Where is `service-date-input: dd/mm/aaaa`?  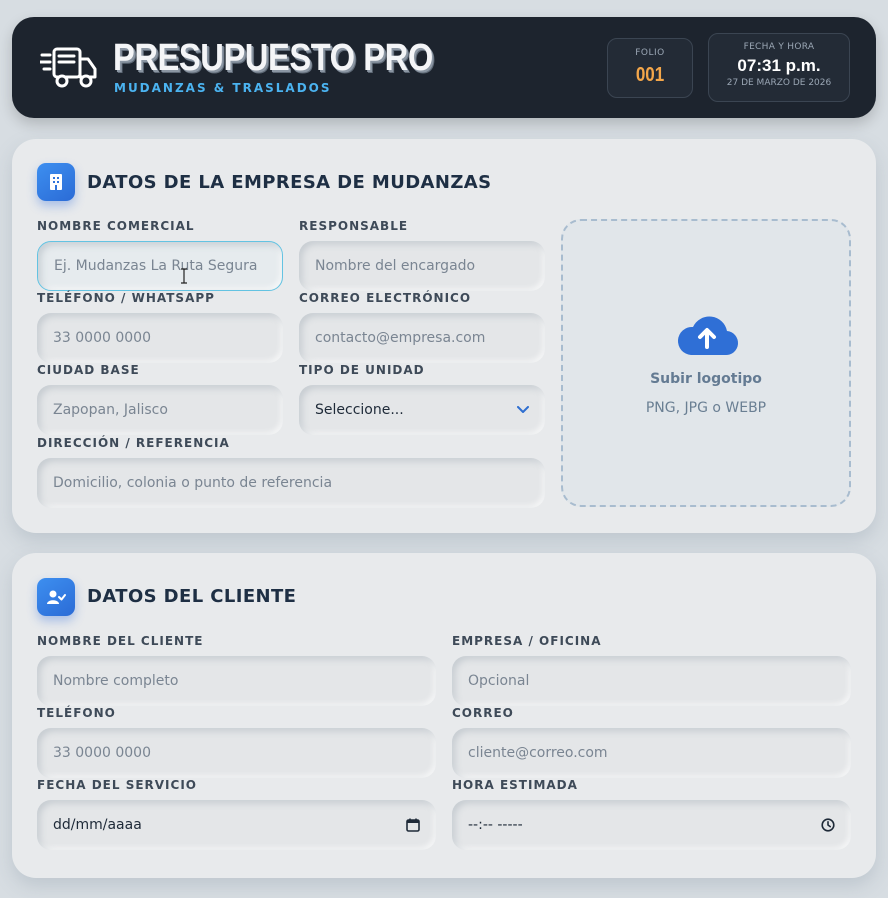
service-date-input: dd/mm/aaaa is located at coordinates (236, 825).